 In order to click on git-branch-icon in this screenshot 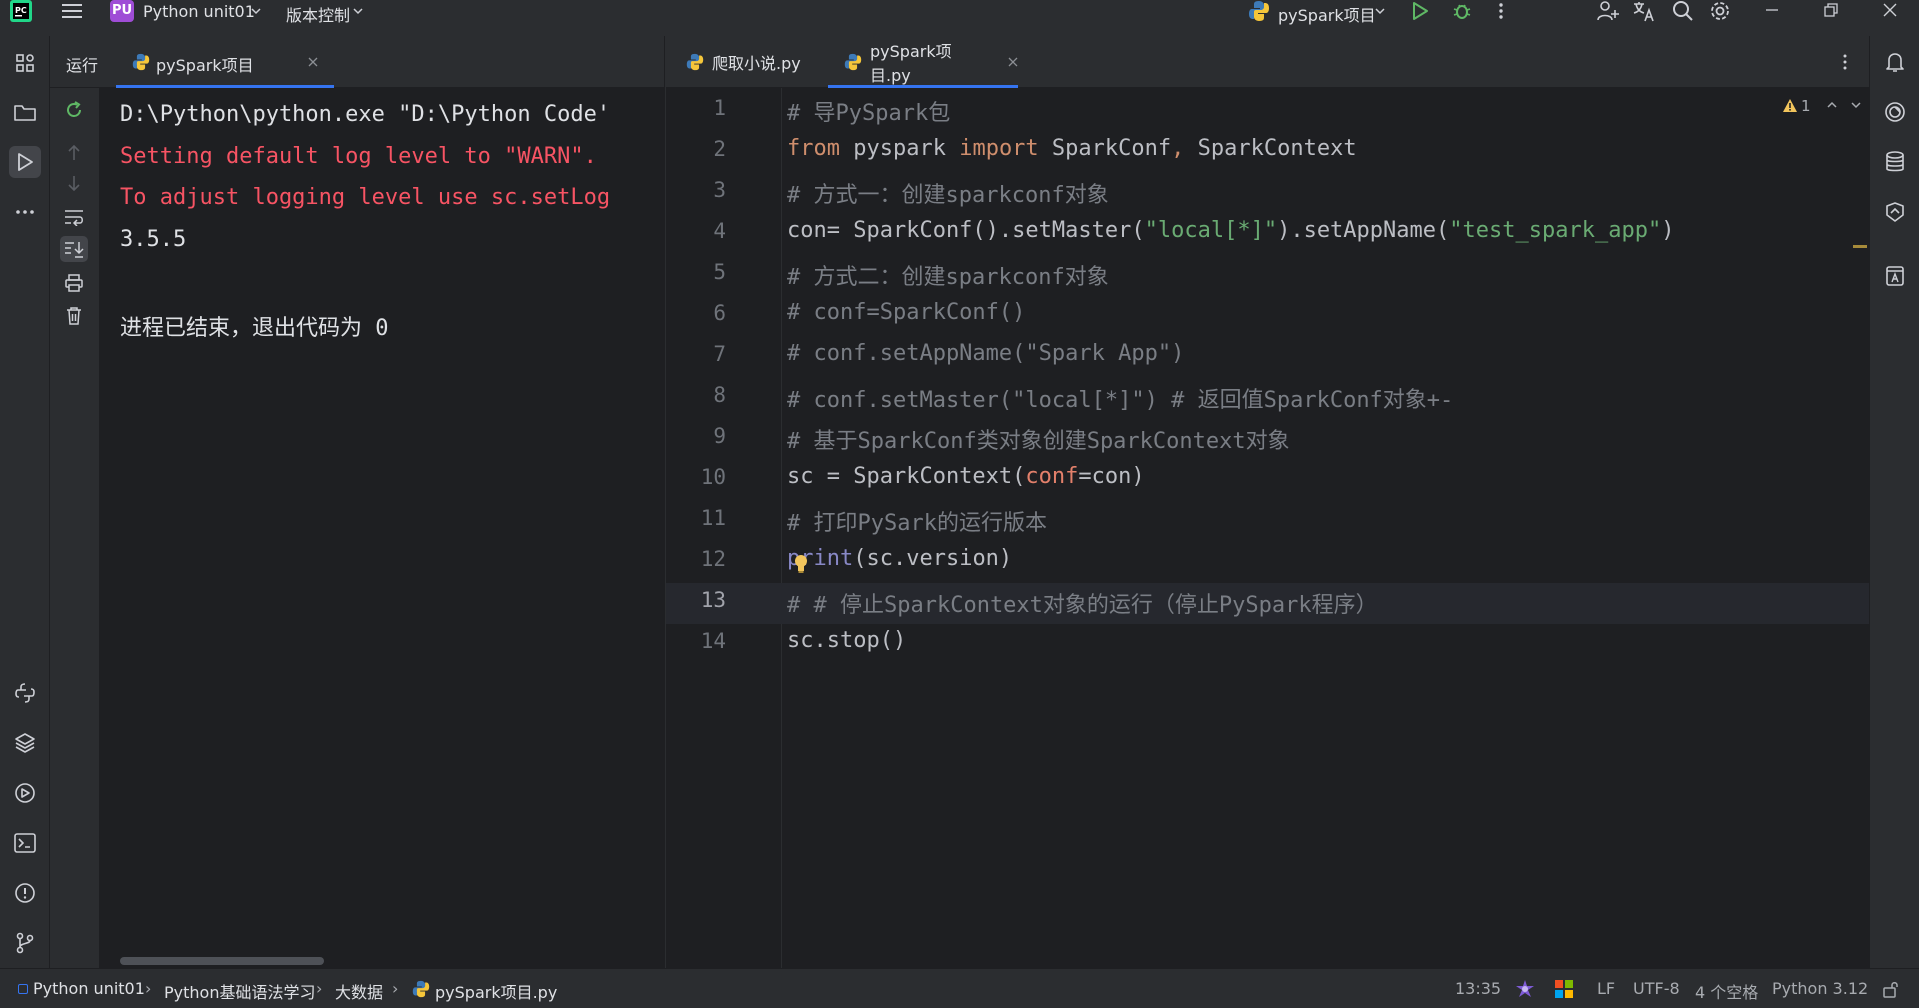, I will do `click(25, 943)`.